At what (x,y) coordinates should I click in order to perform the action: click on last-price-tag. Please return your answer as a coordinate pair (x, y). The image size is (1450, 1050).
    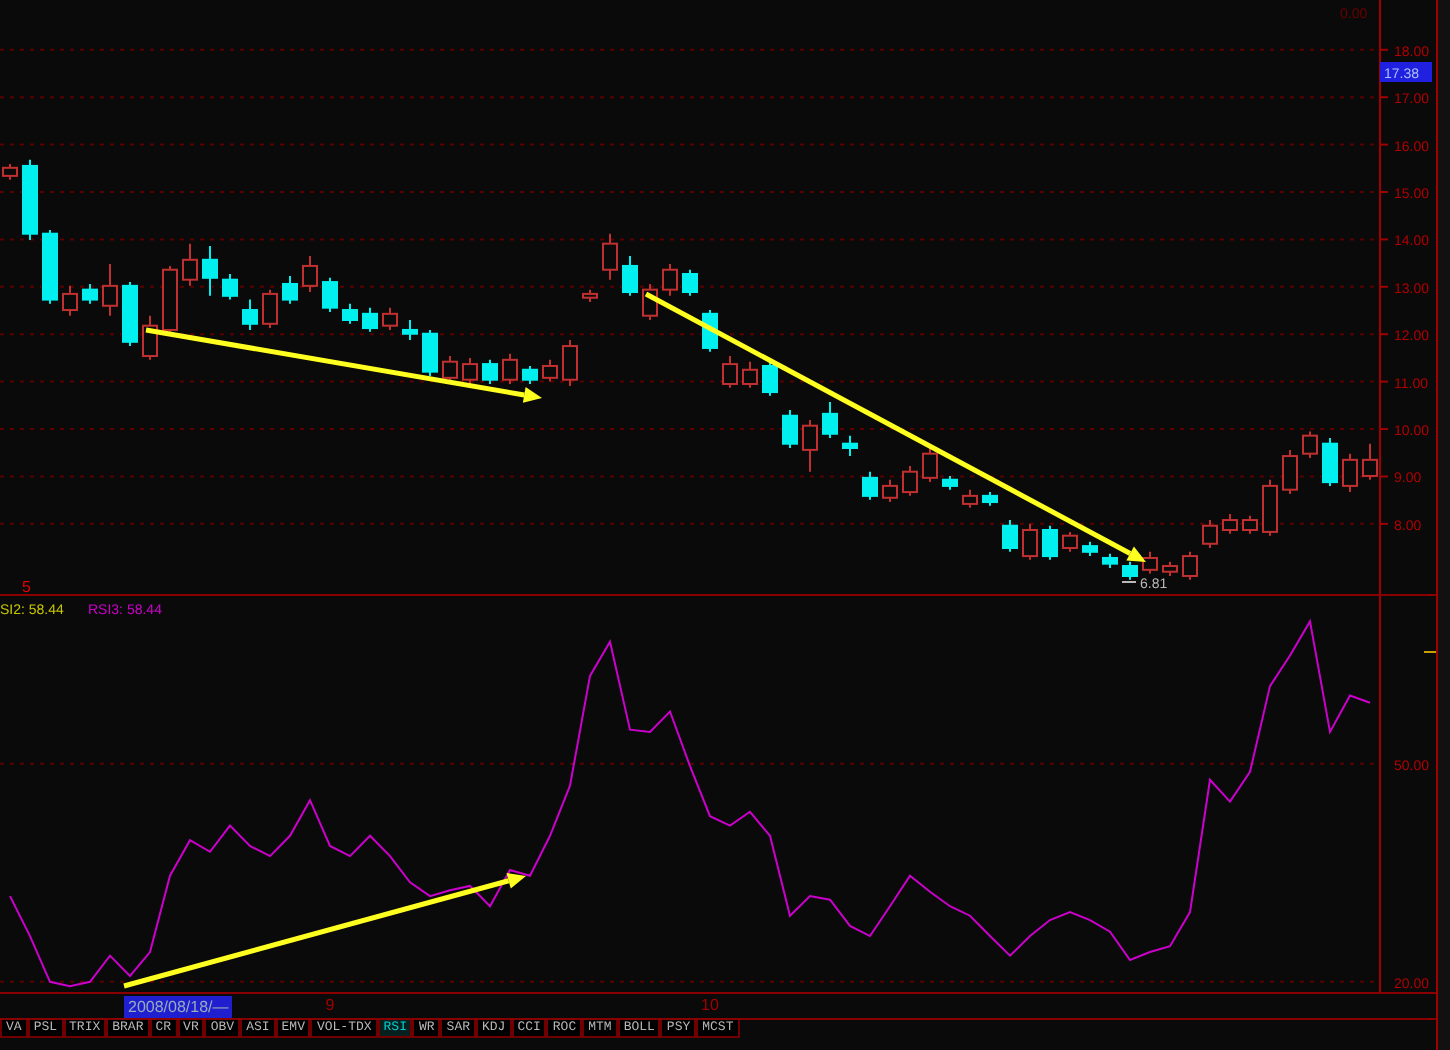
    Looking at the image, I should click on (1406, 72).